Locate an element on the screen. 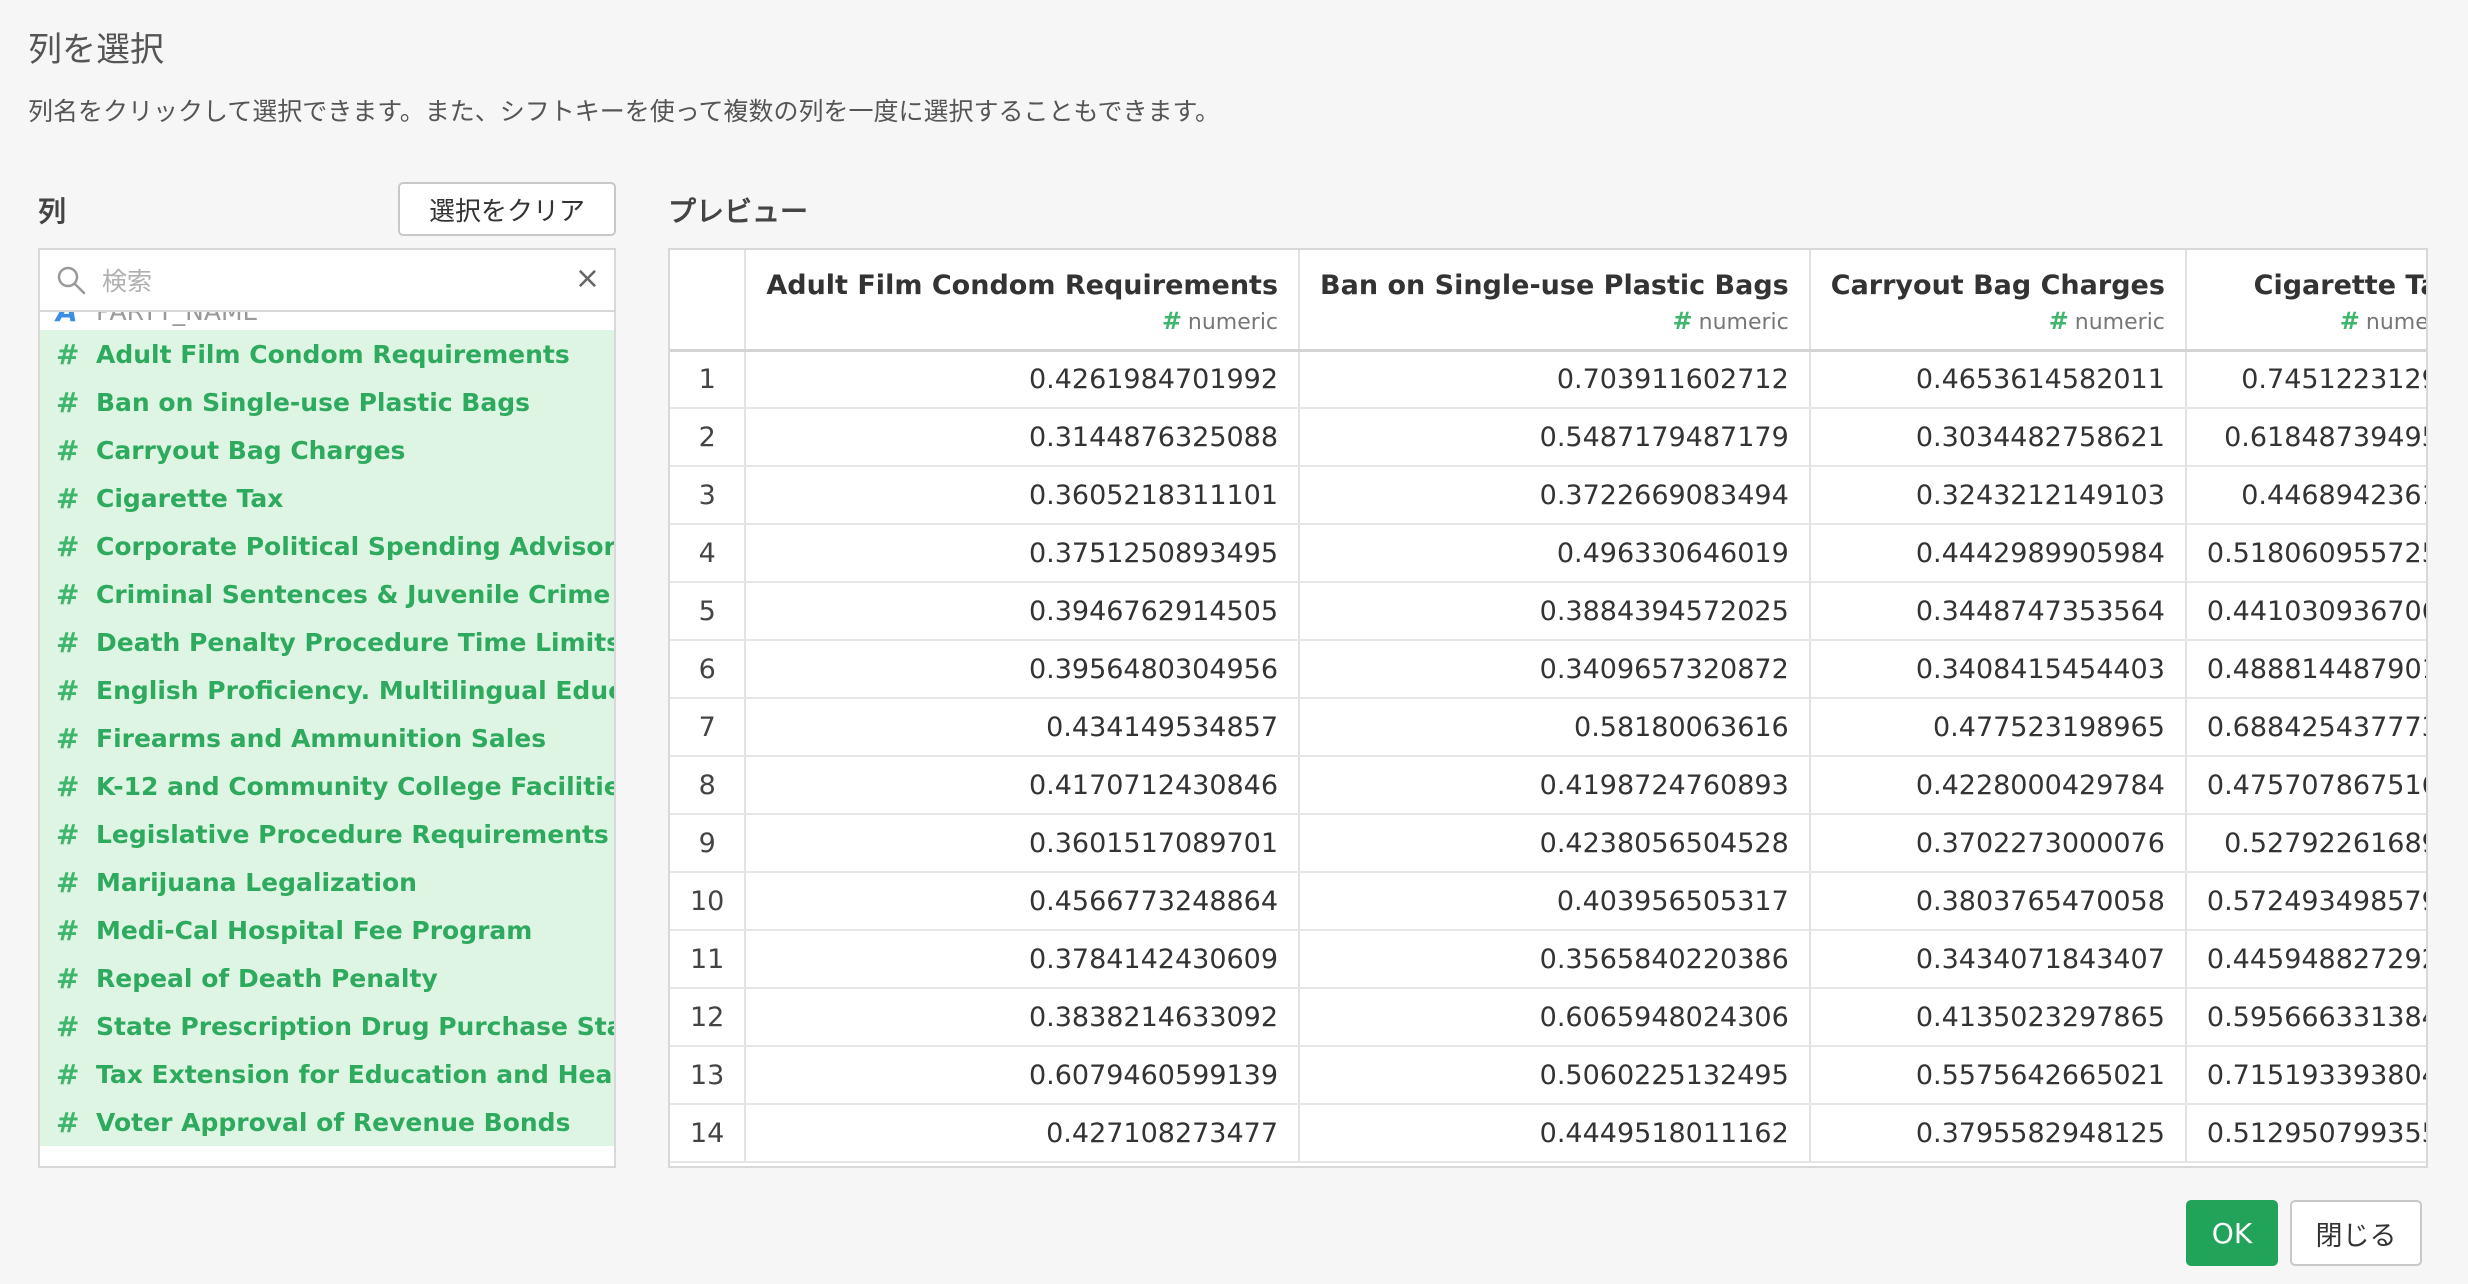  column-item: # Marijuana Legalization is located at coordinates (327, 882).